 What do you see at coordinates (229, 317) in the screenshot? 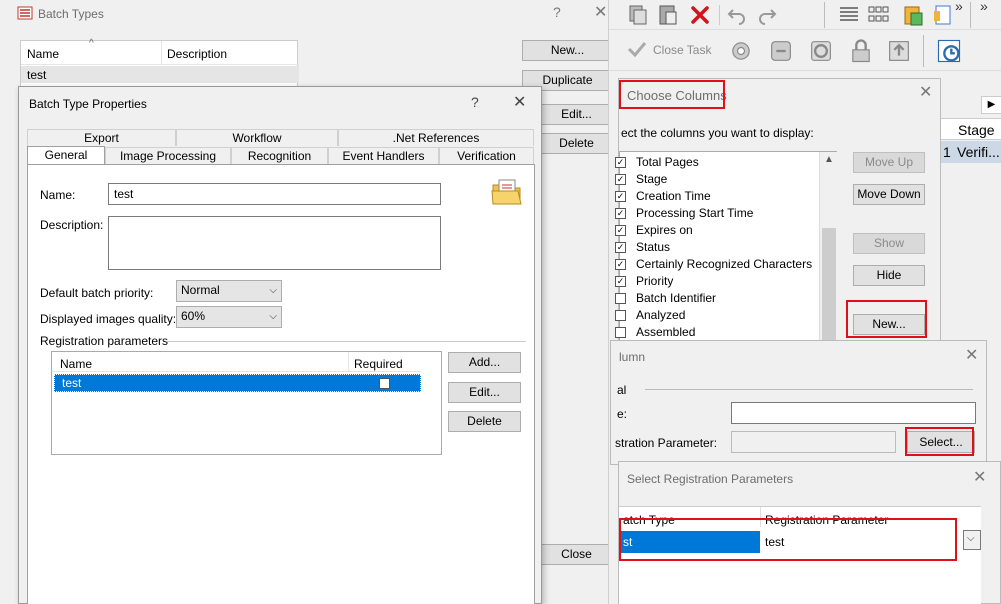
I see `quality-select: 60% ⌵` at bounding box center [229, 317].